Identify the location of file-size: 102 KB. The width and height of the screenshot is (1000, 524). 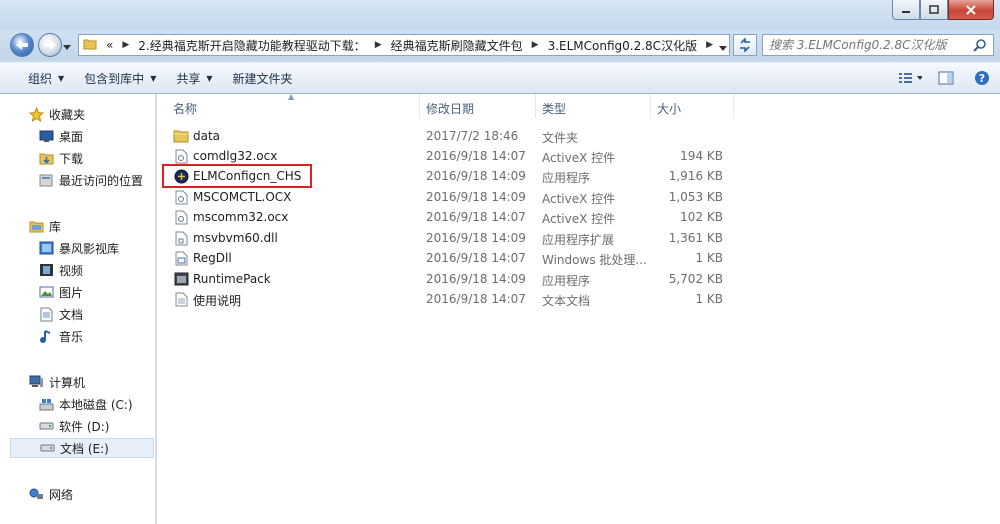
(701, 217).